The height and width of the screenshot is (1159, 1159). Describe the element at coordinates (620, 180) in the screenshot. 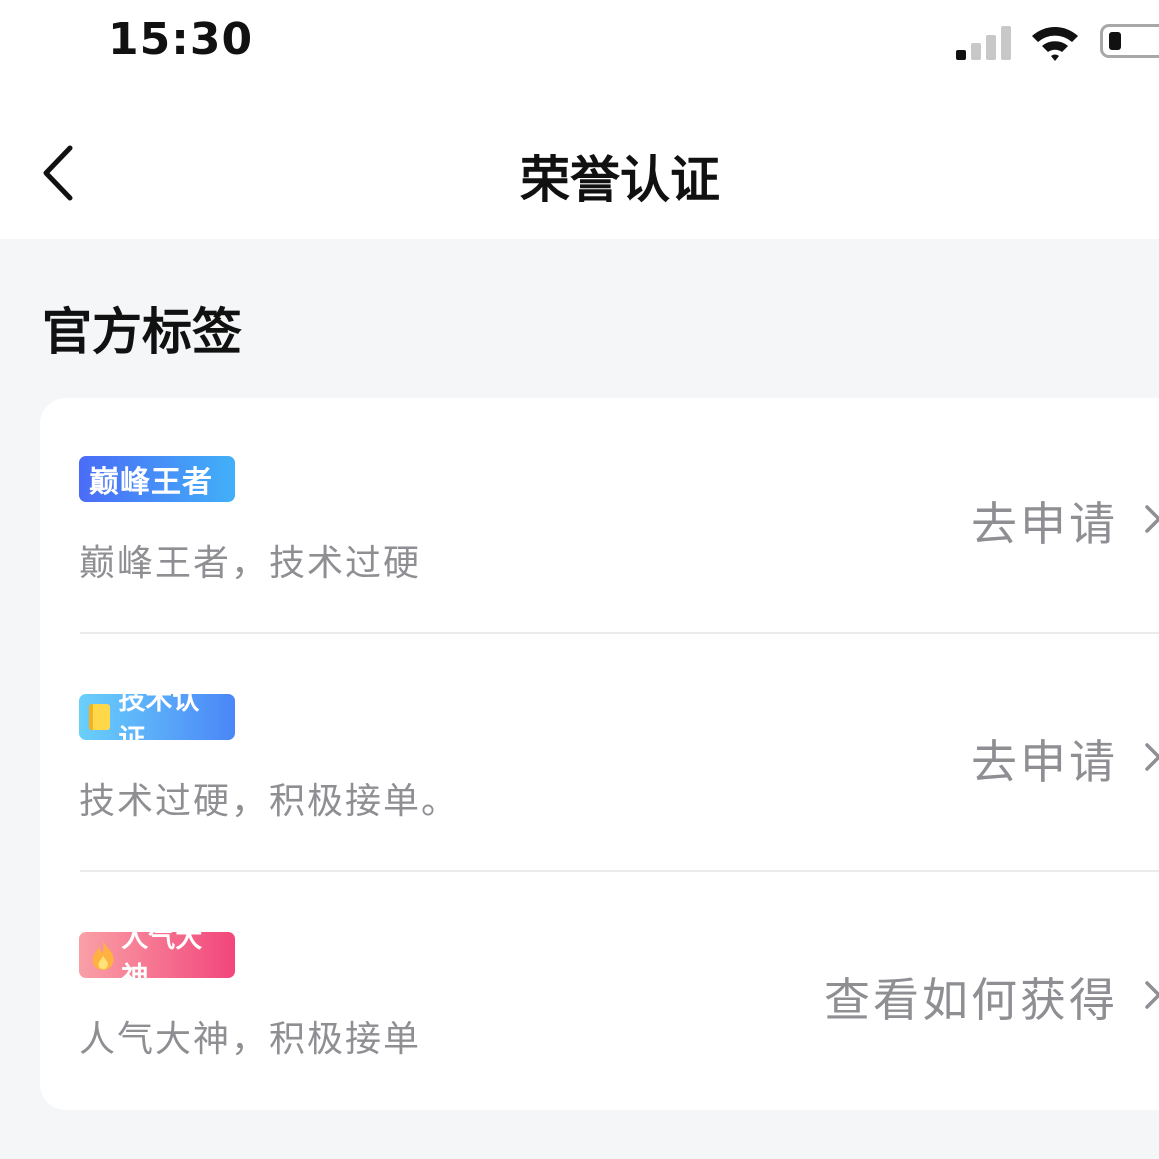

I see `page-title: 荣誉认证` at that location.